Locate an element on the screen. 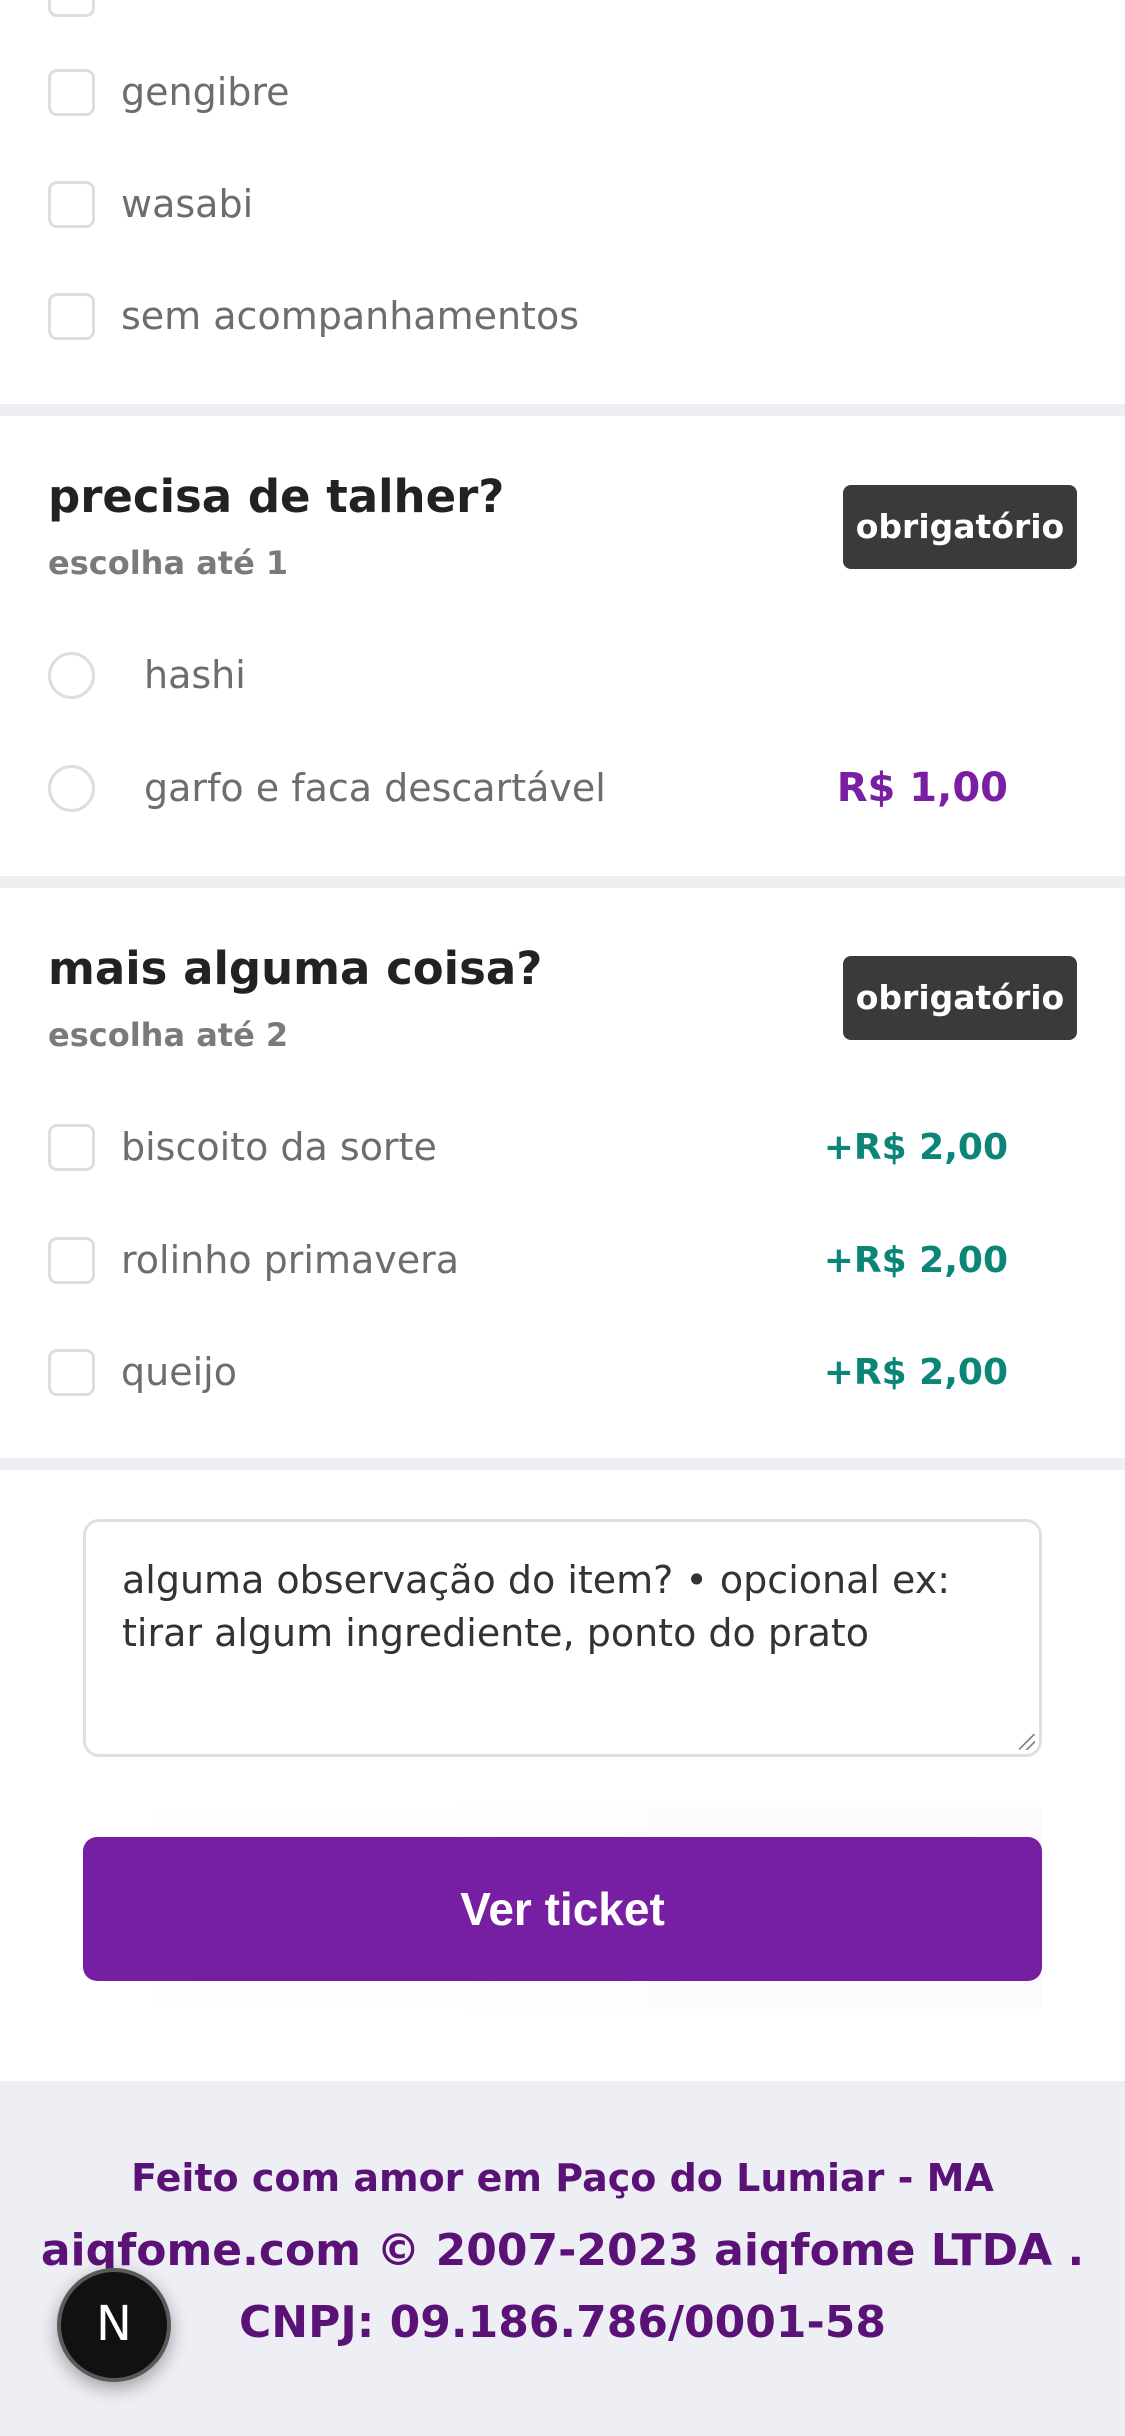  option-row-wasabi: wasabi is located at coordinates (562, 205).